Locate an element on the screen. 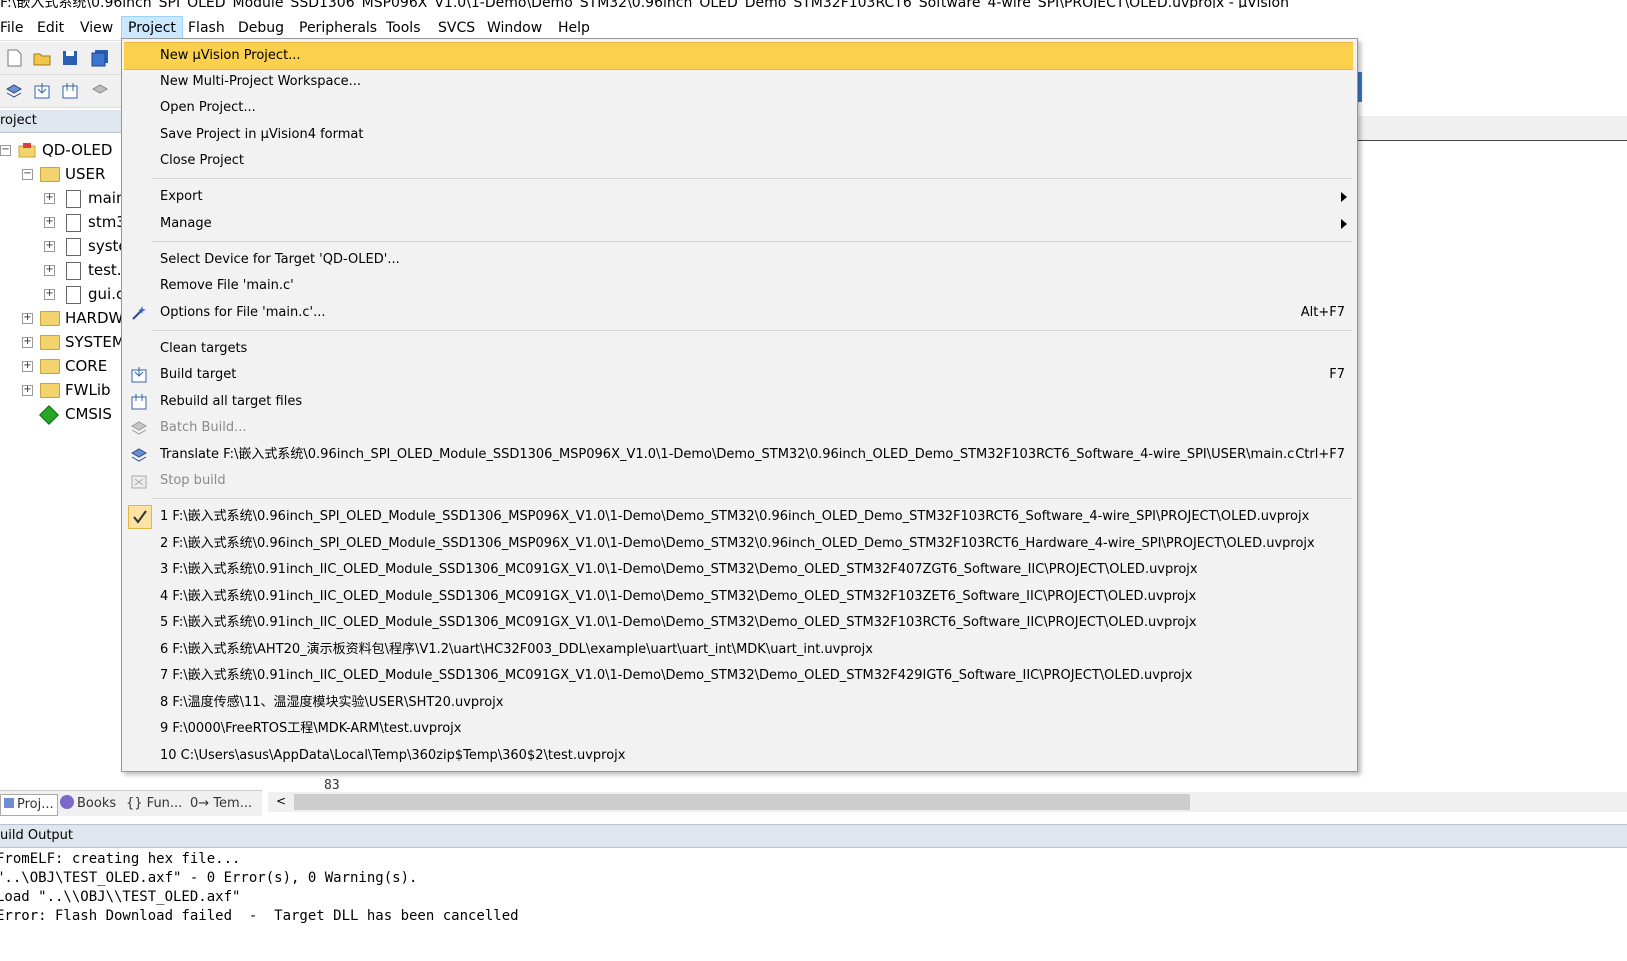  editor-area is located at coordinates (1492, 430).